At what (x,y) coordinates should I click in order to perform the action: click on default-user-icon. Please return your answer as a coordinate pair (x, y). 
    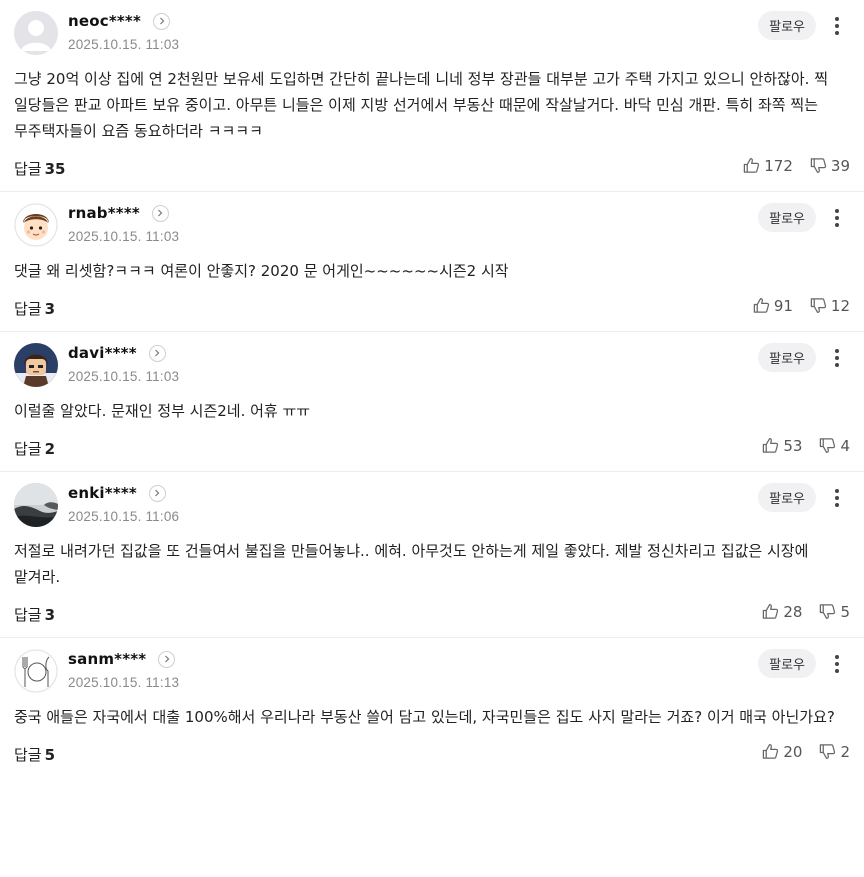
    Looking at the image, I should click on (36, 33).